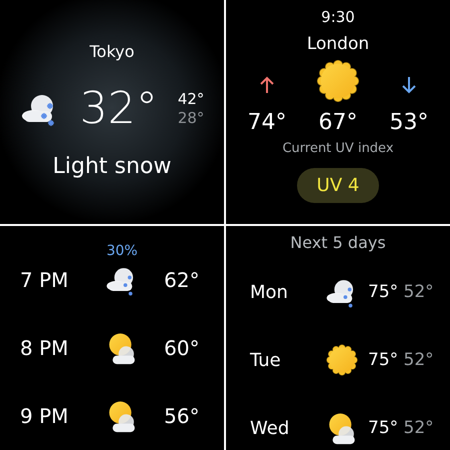  What do you see at coordinates (122, 251) in the screenshot?
I see `precipitation-chance: 30%` at bounding box center [122, 251].